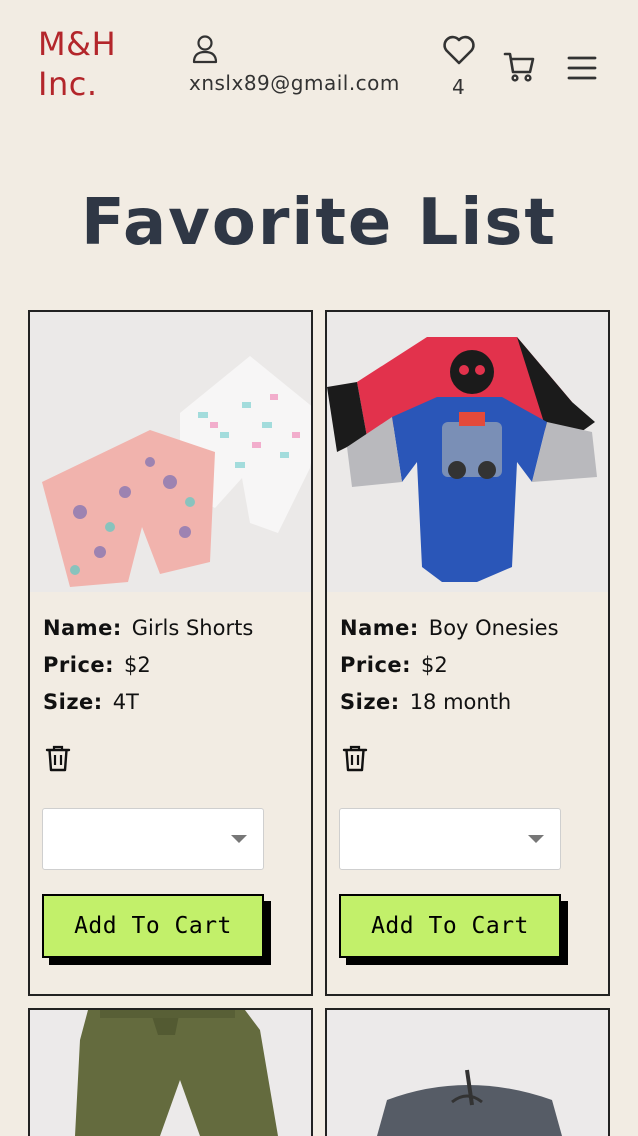 This screenshot has width=638, height=1136. What do you see at coordinates (319, 223) in the screenshot?
I see `page-title: Favorite List` at bounding box center [319, 223].